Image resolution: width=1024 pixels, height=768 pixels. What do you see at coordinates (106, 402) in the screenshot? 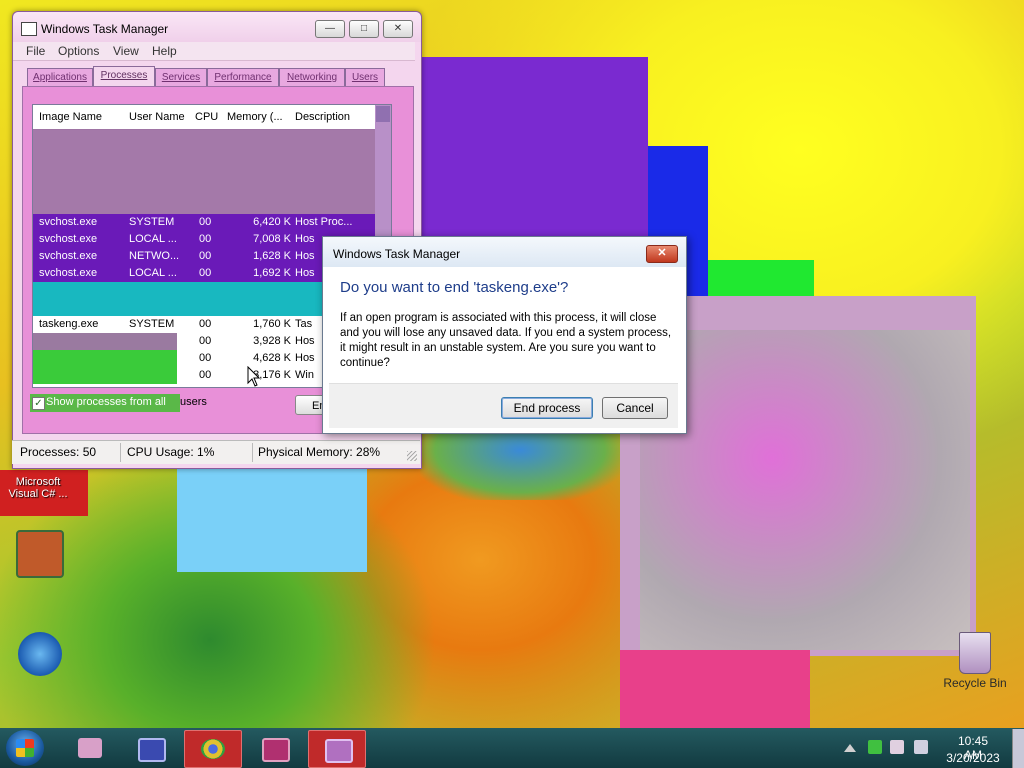
I see `show-all-label: Show processes from all` at bounding box center [106, 402].